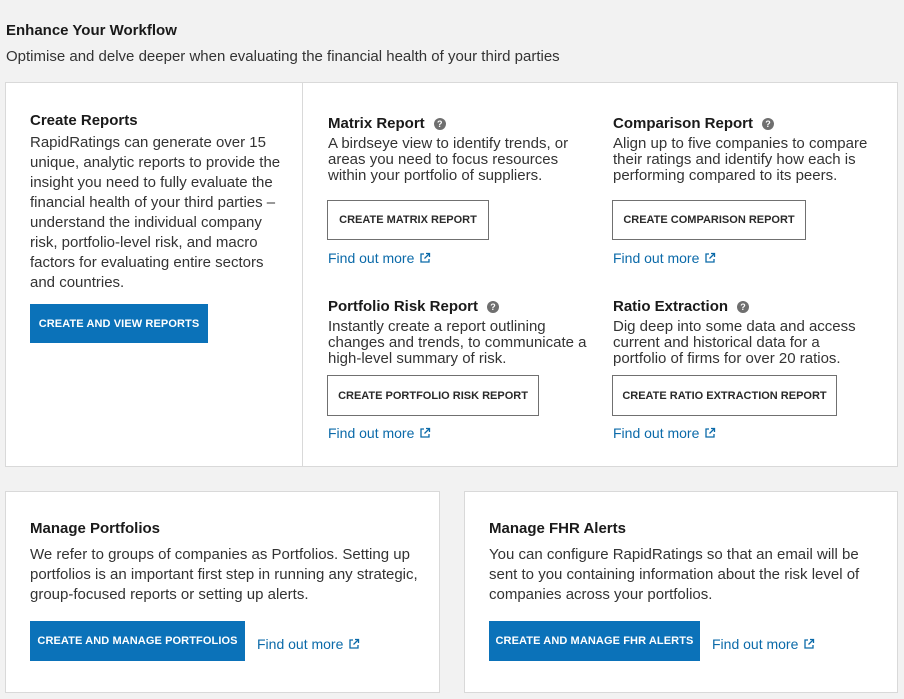 This screenshot has width=904, height=699. What do you see at coordinates (376, 123) in the screenshot?
I see `matrix-report-title: Matrix Report` at bounding box center [376, 123].